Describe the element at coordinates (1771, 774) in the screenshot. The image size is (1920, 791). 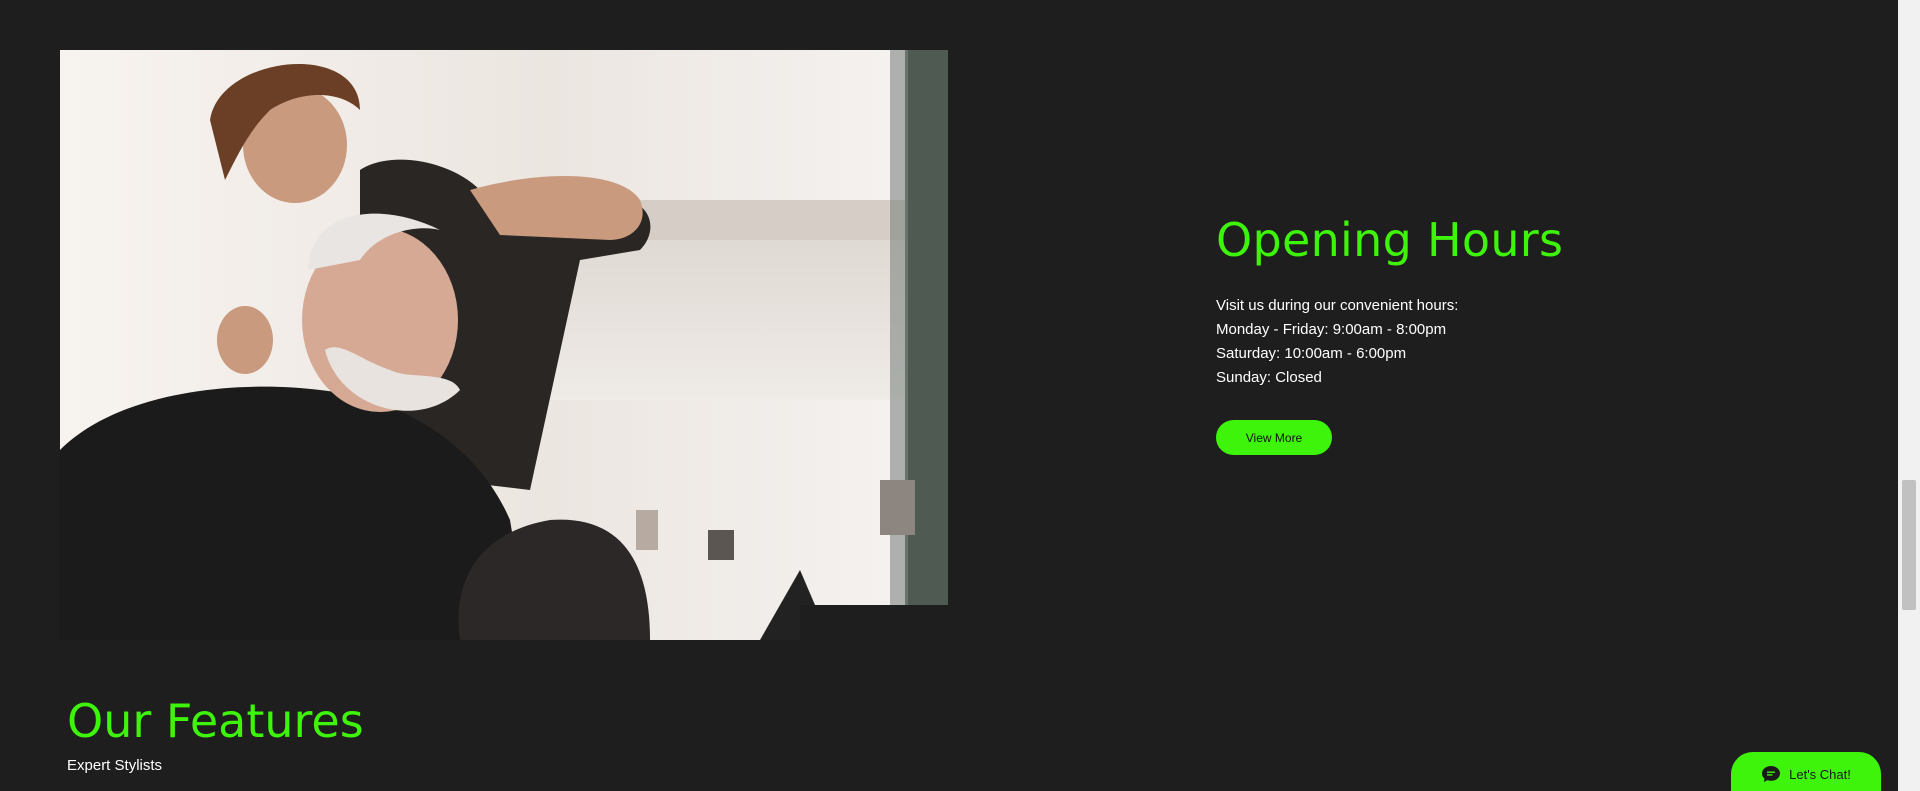
I see `chat-bubble-icon` at that location.